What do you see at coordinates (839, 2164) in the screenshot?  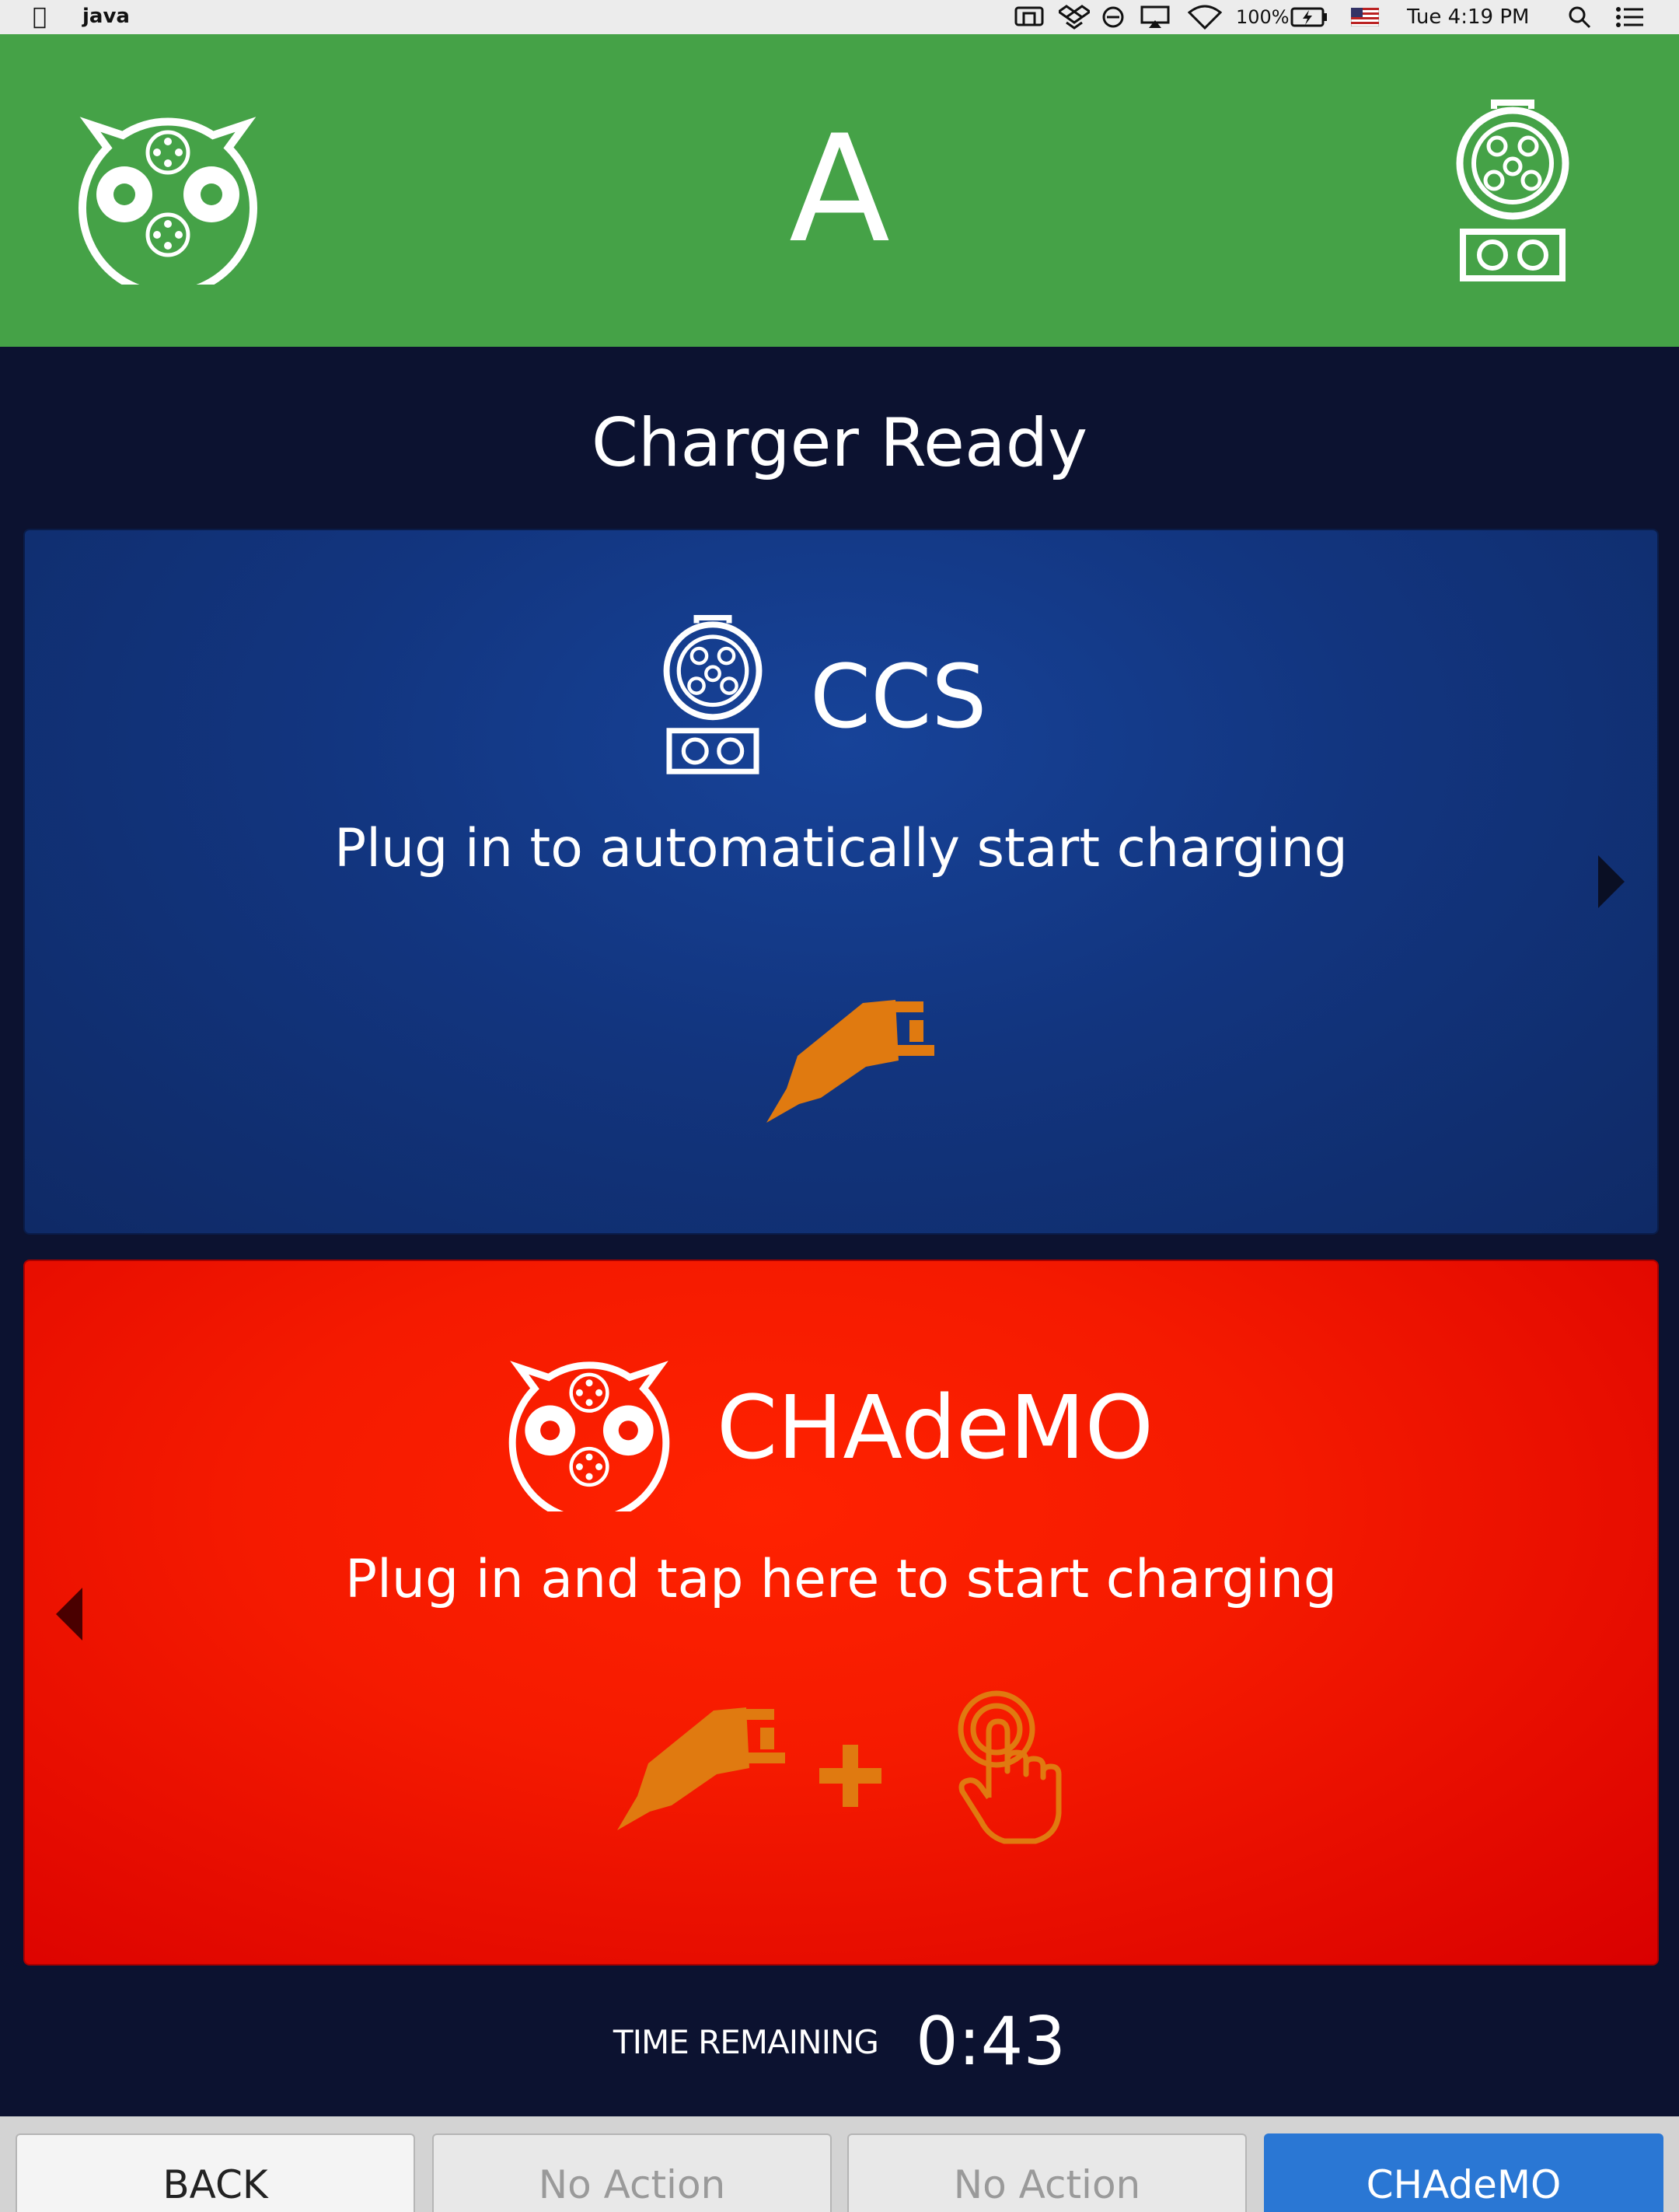 I see `bottom-button-bar: BACK No Action No Action CHAdeMO` at bounding box center [839, 2164].